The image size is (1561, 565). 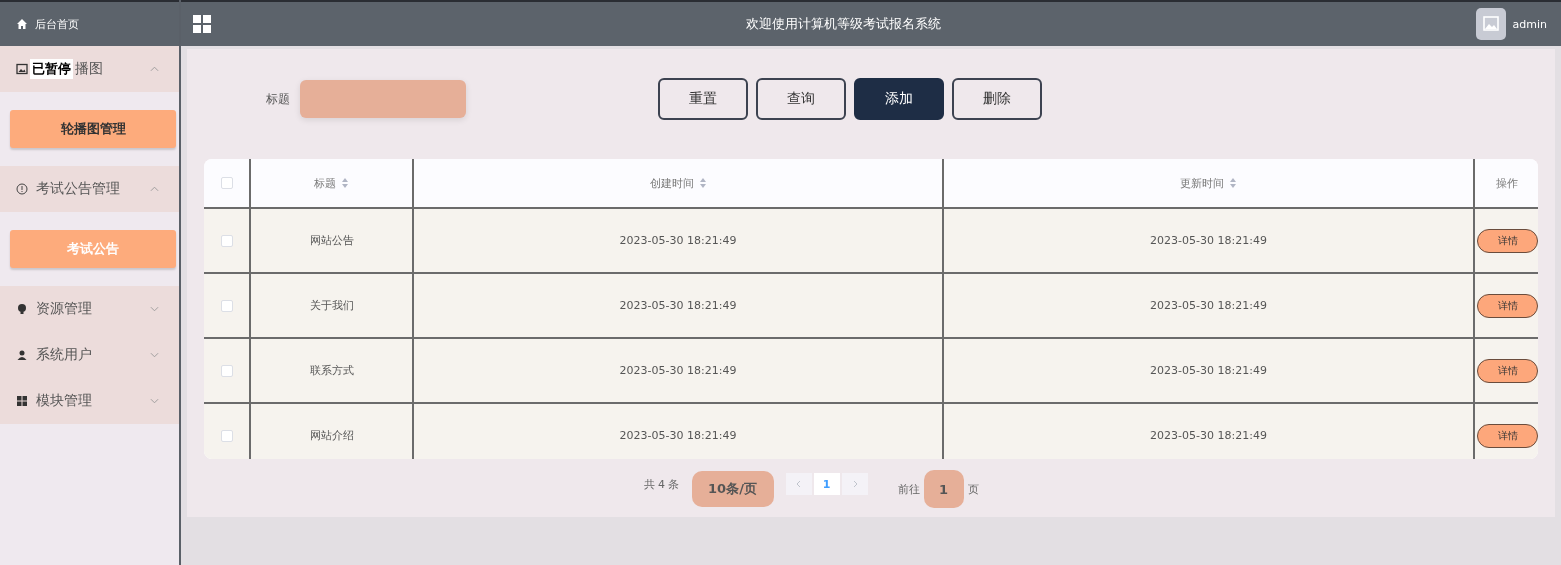 What do you see at coordinates (661, 484) in the screenshot?
I see `total-count: 共 4 条` at bounding box center [661, 484].